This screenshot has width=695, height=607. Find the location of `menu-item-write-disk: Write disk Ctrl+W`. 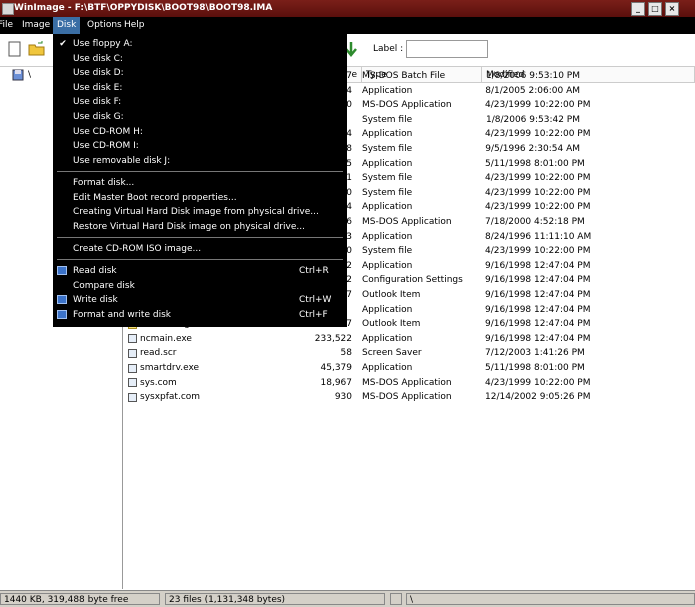

menu-item-write-disk: Write disk Ctrl+W is located at coordinates (200, 300).